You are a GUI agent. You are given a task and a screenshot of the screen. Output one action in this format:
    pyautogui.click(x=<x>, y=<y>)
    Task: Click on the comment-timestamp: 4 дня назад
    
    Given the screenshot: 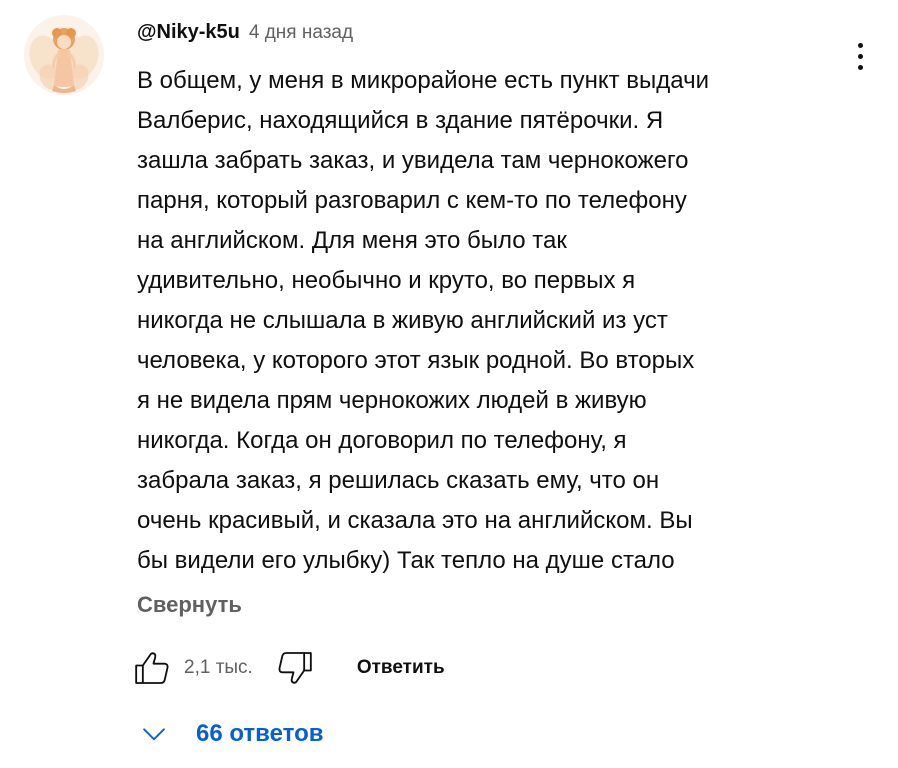 What is the action you would take?
    pyautogui.click(x=301, y=33)
    